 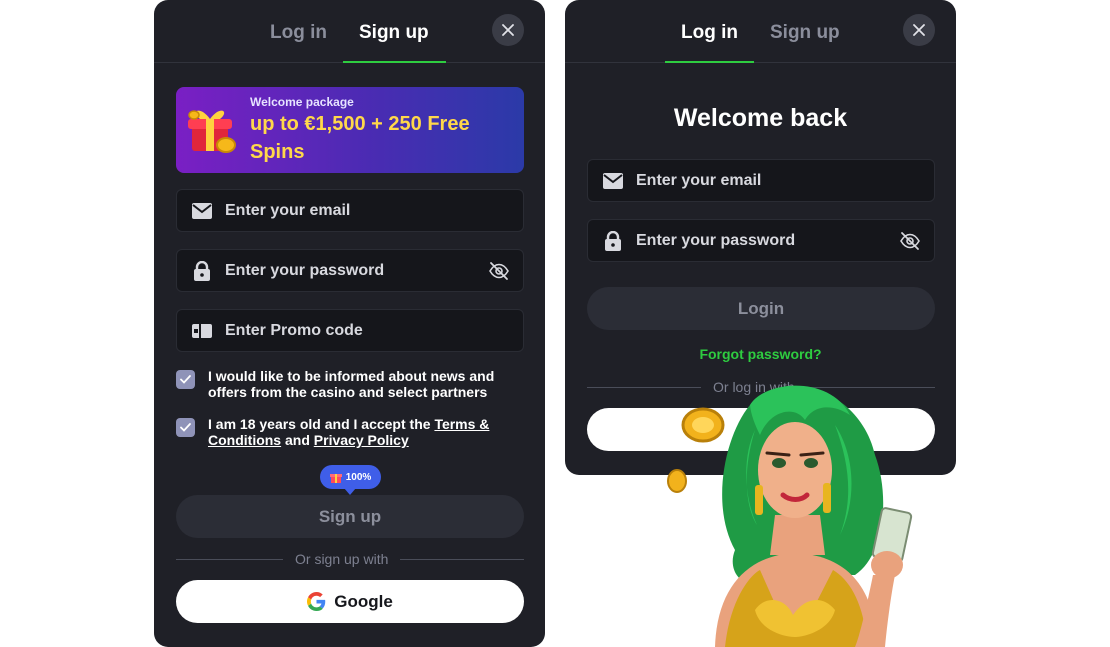 I want to click on promo-code-field: Enter Promo code, so click(x=350, y=330).